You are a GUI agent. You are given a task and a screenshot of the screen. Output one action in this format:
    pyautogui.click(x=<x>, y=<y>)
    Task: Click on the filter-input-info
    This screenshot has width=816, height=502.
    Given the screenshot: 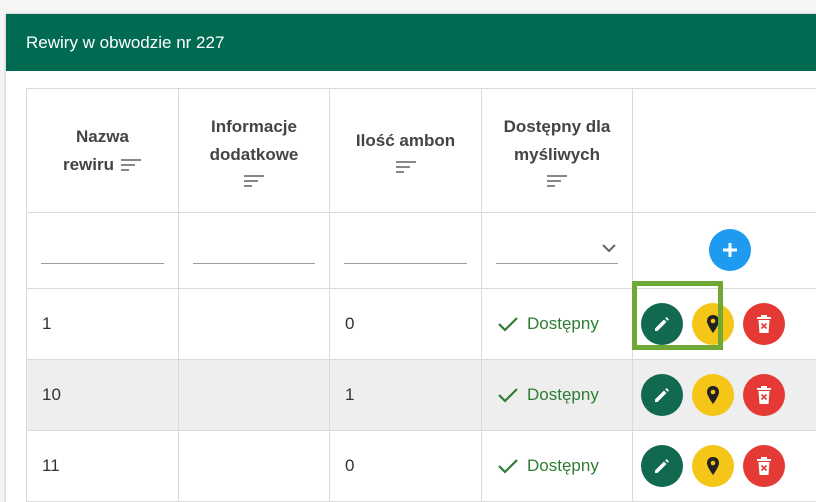 What is the action you would take?
    pyautogui.click(x=254, y=249)
    